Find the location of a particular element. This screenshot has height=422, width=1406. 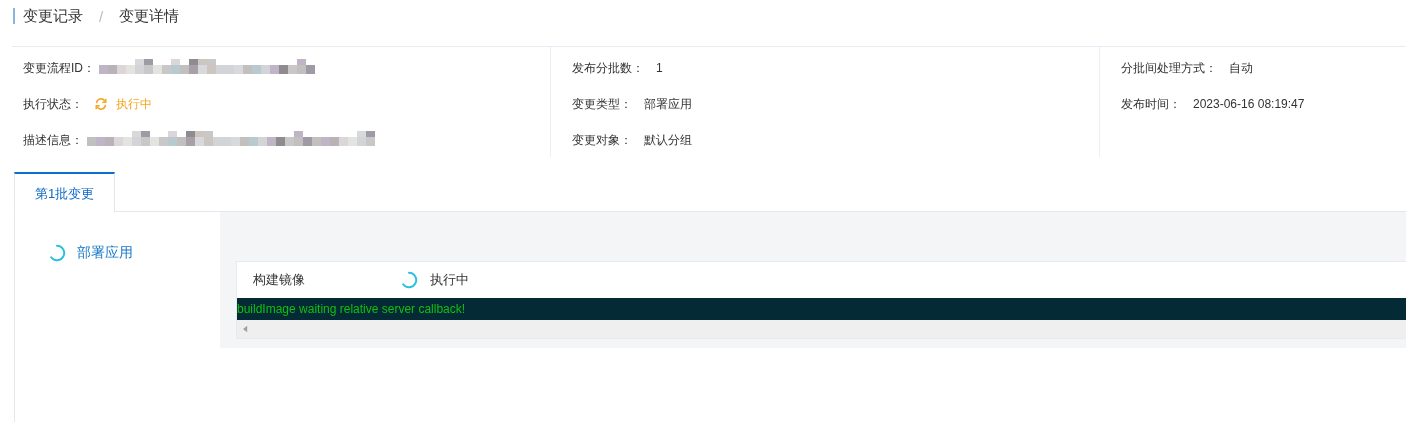

field-value: 默认分组 is located at coordinates (668, 140).